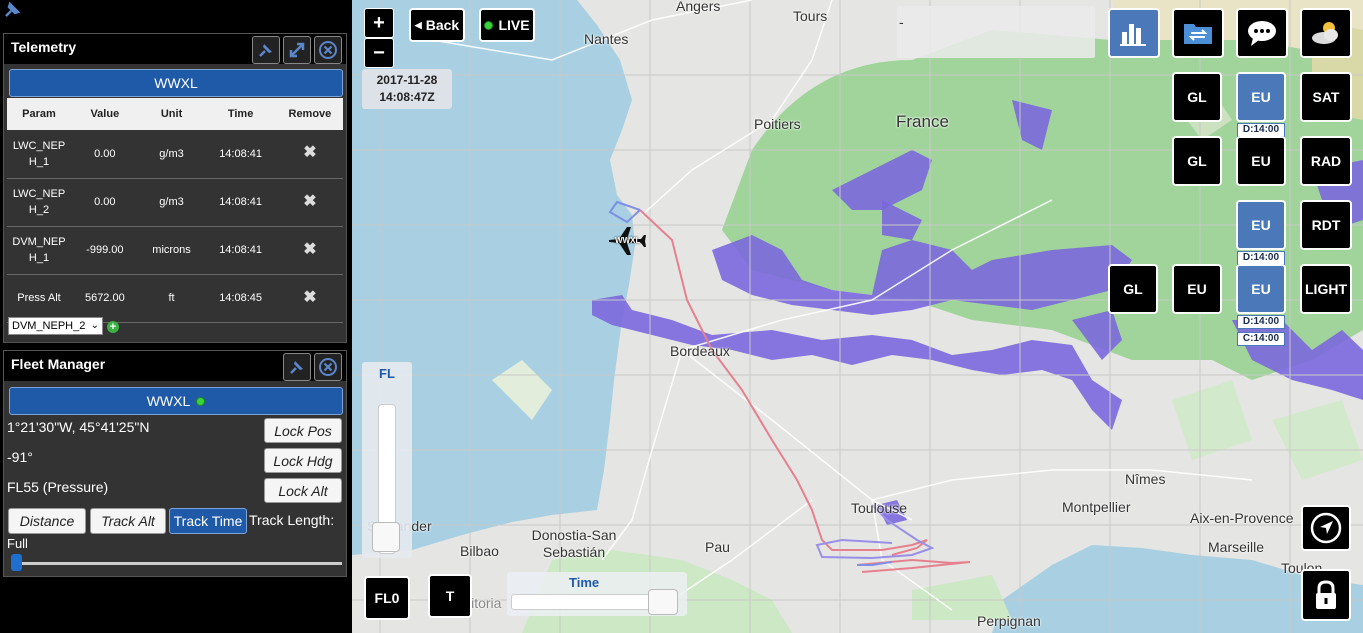  What do you see at coordinates (113, 327) in the screenshot?
I see `add-param-icon: +` at bounding box center [113, 327].